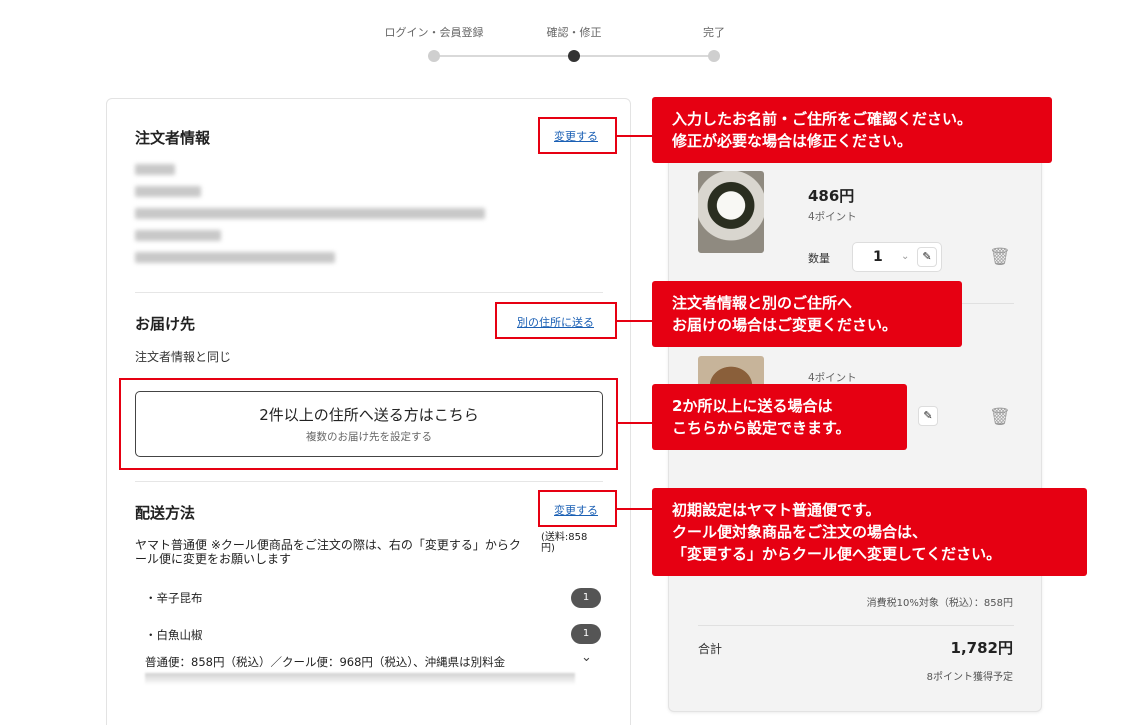  What do you see at coordinates (807, 314) in the screenshot?
I see `callout-other-address: 注文者情報と別のご住所へ お届けの場合はご変更ください。` at bounding box center [807, 314].